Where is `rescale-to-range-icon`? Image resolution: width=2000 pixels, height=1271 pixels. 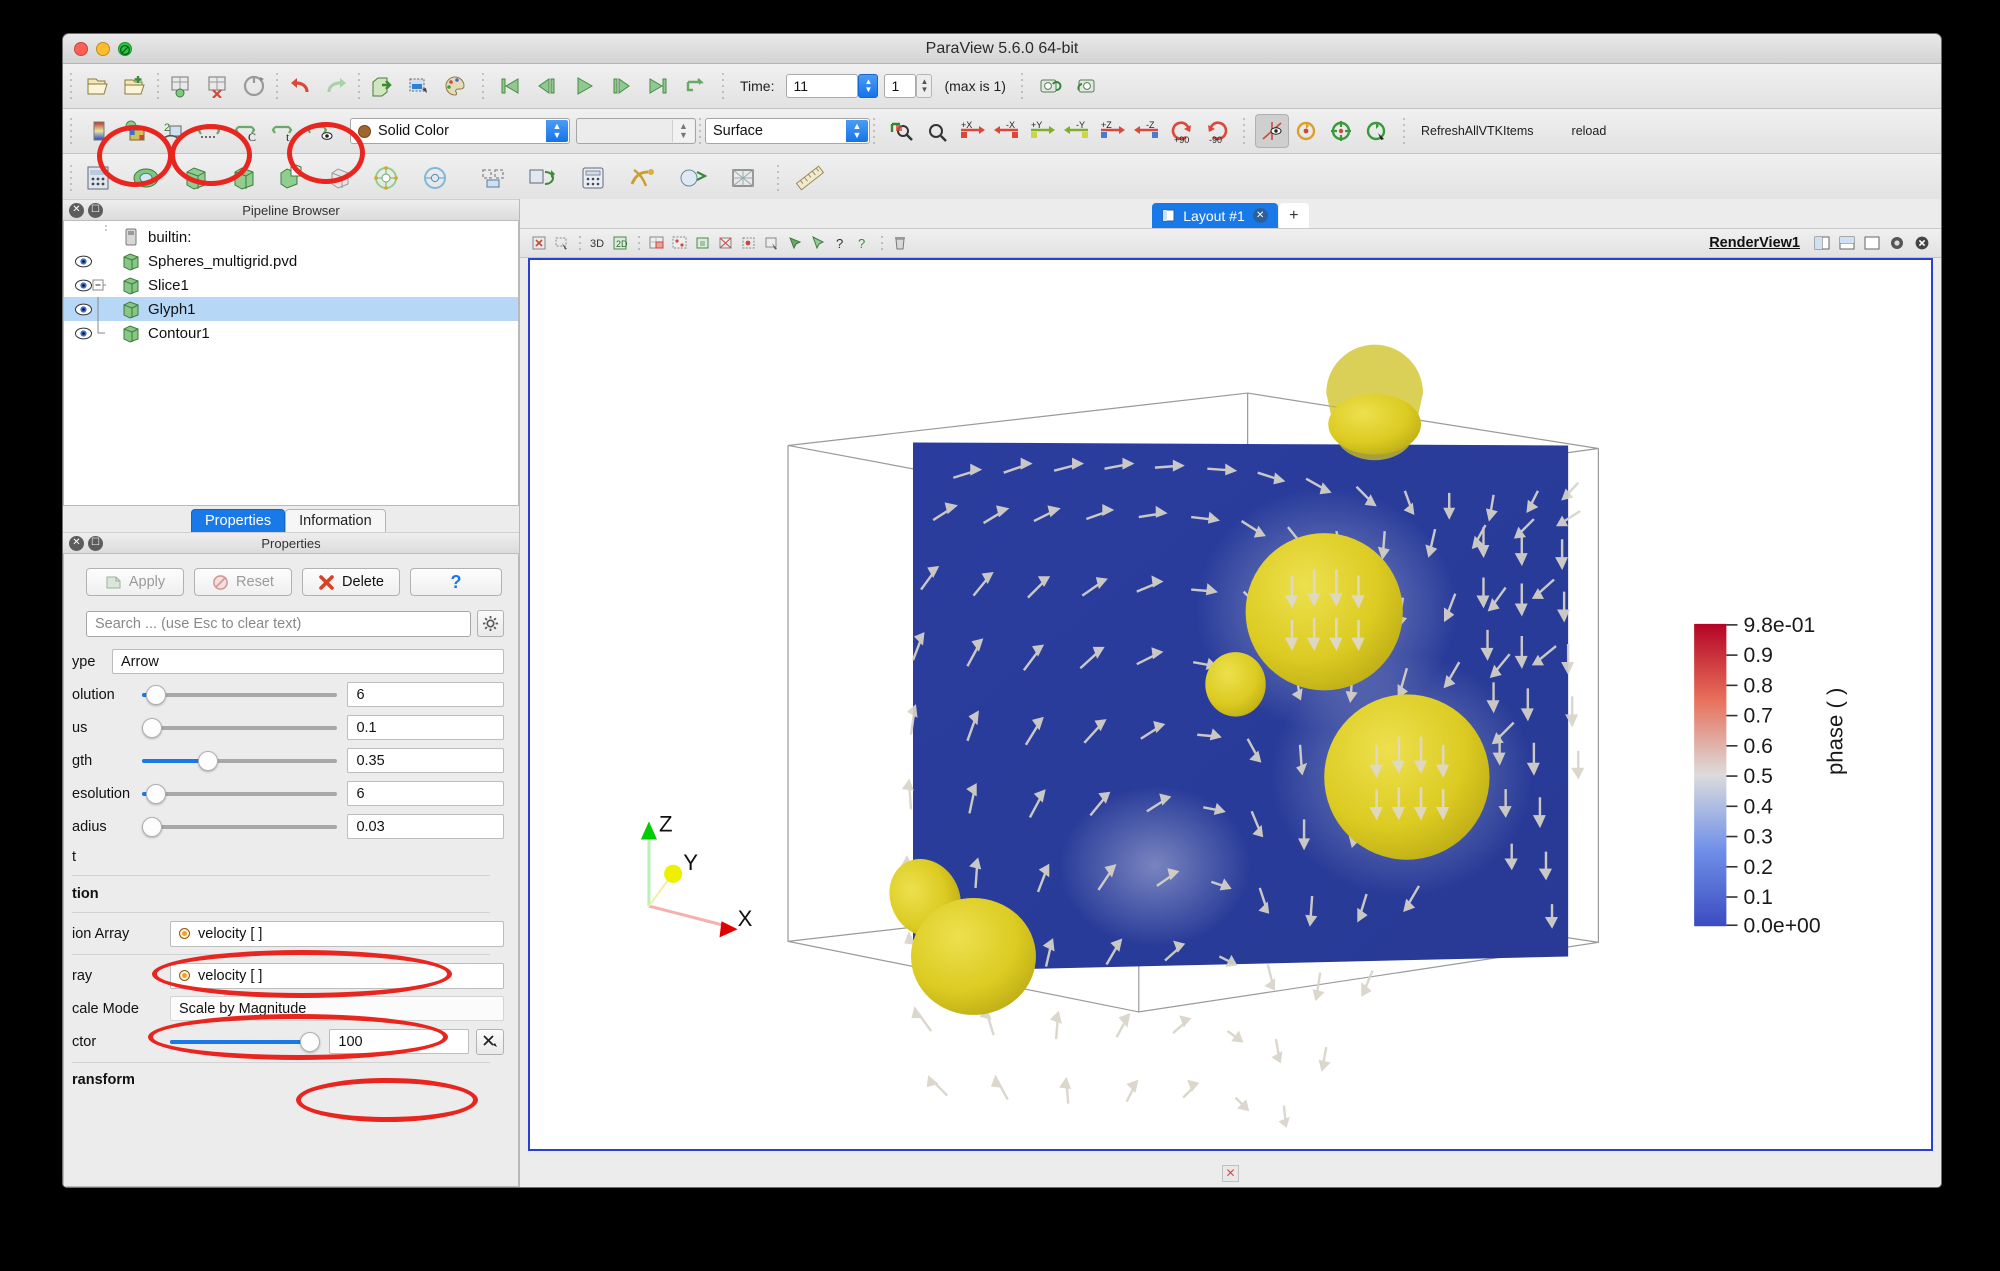 rescale-to-range-icon is located at coordinates (210, 131).